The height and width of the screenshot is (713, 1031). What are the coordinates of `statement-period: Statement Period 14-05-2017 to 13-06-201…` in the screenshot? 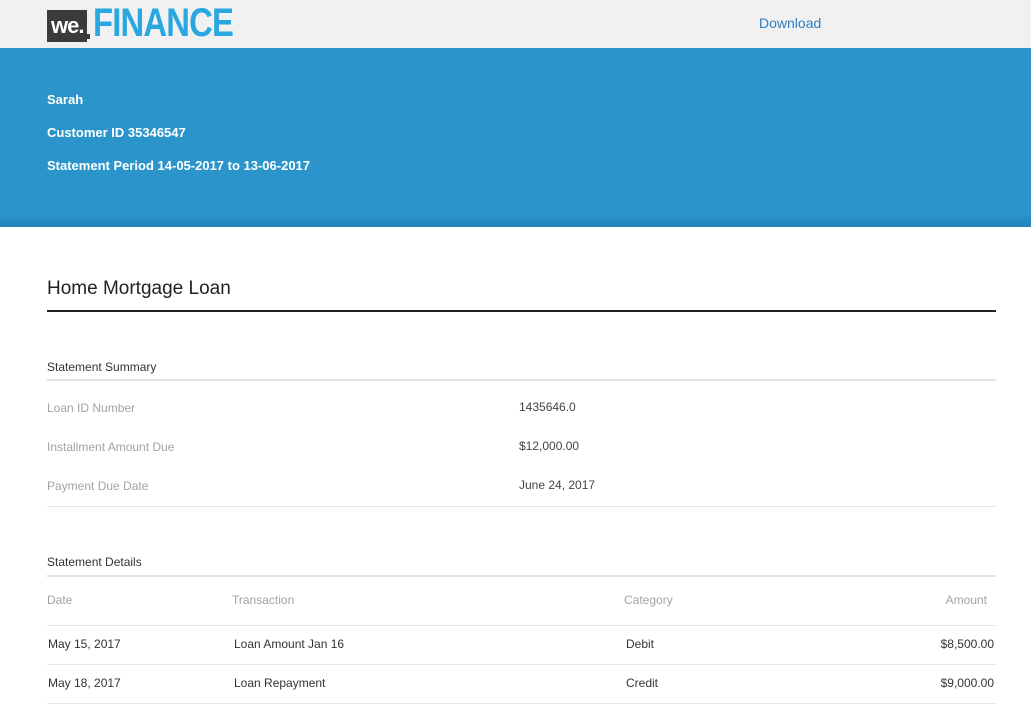 It's located at (179, 165).